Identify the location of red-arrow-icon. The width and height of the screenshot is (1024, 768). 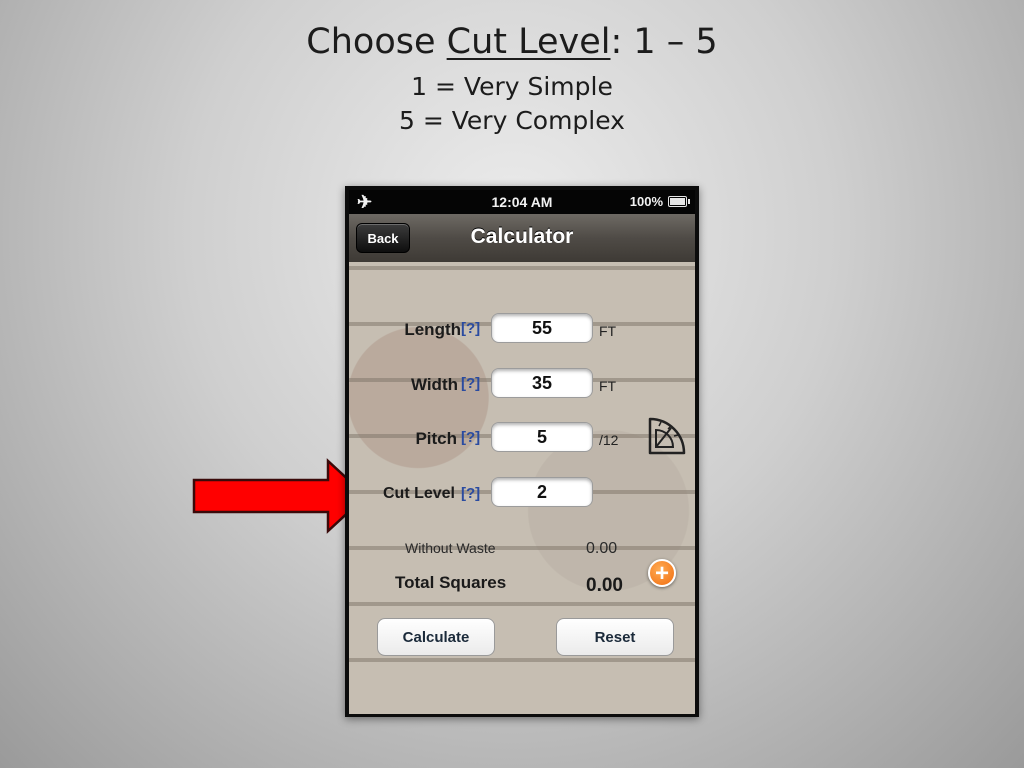
(280, 496).